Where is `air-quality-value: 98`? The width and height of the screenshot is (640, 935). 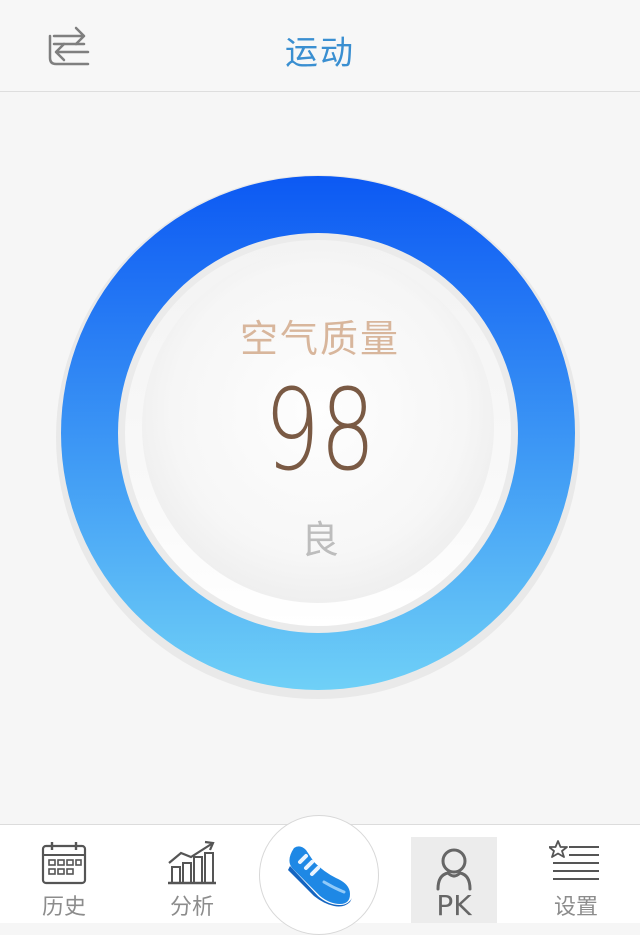 air-quality-value: 98 is located at coordinates (320, 431).